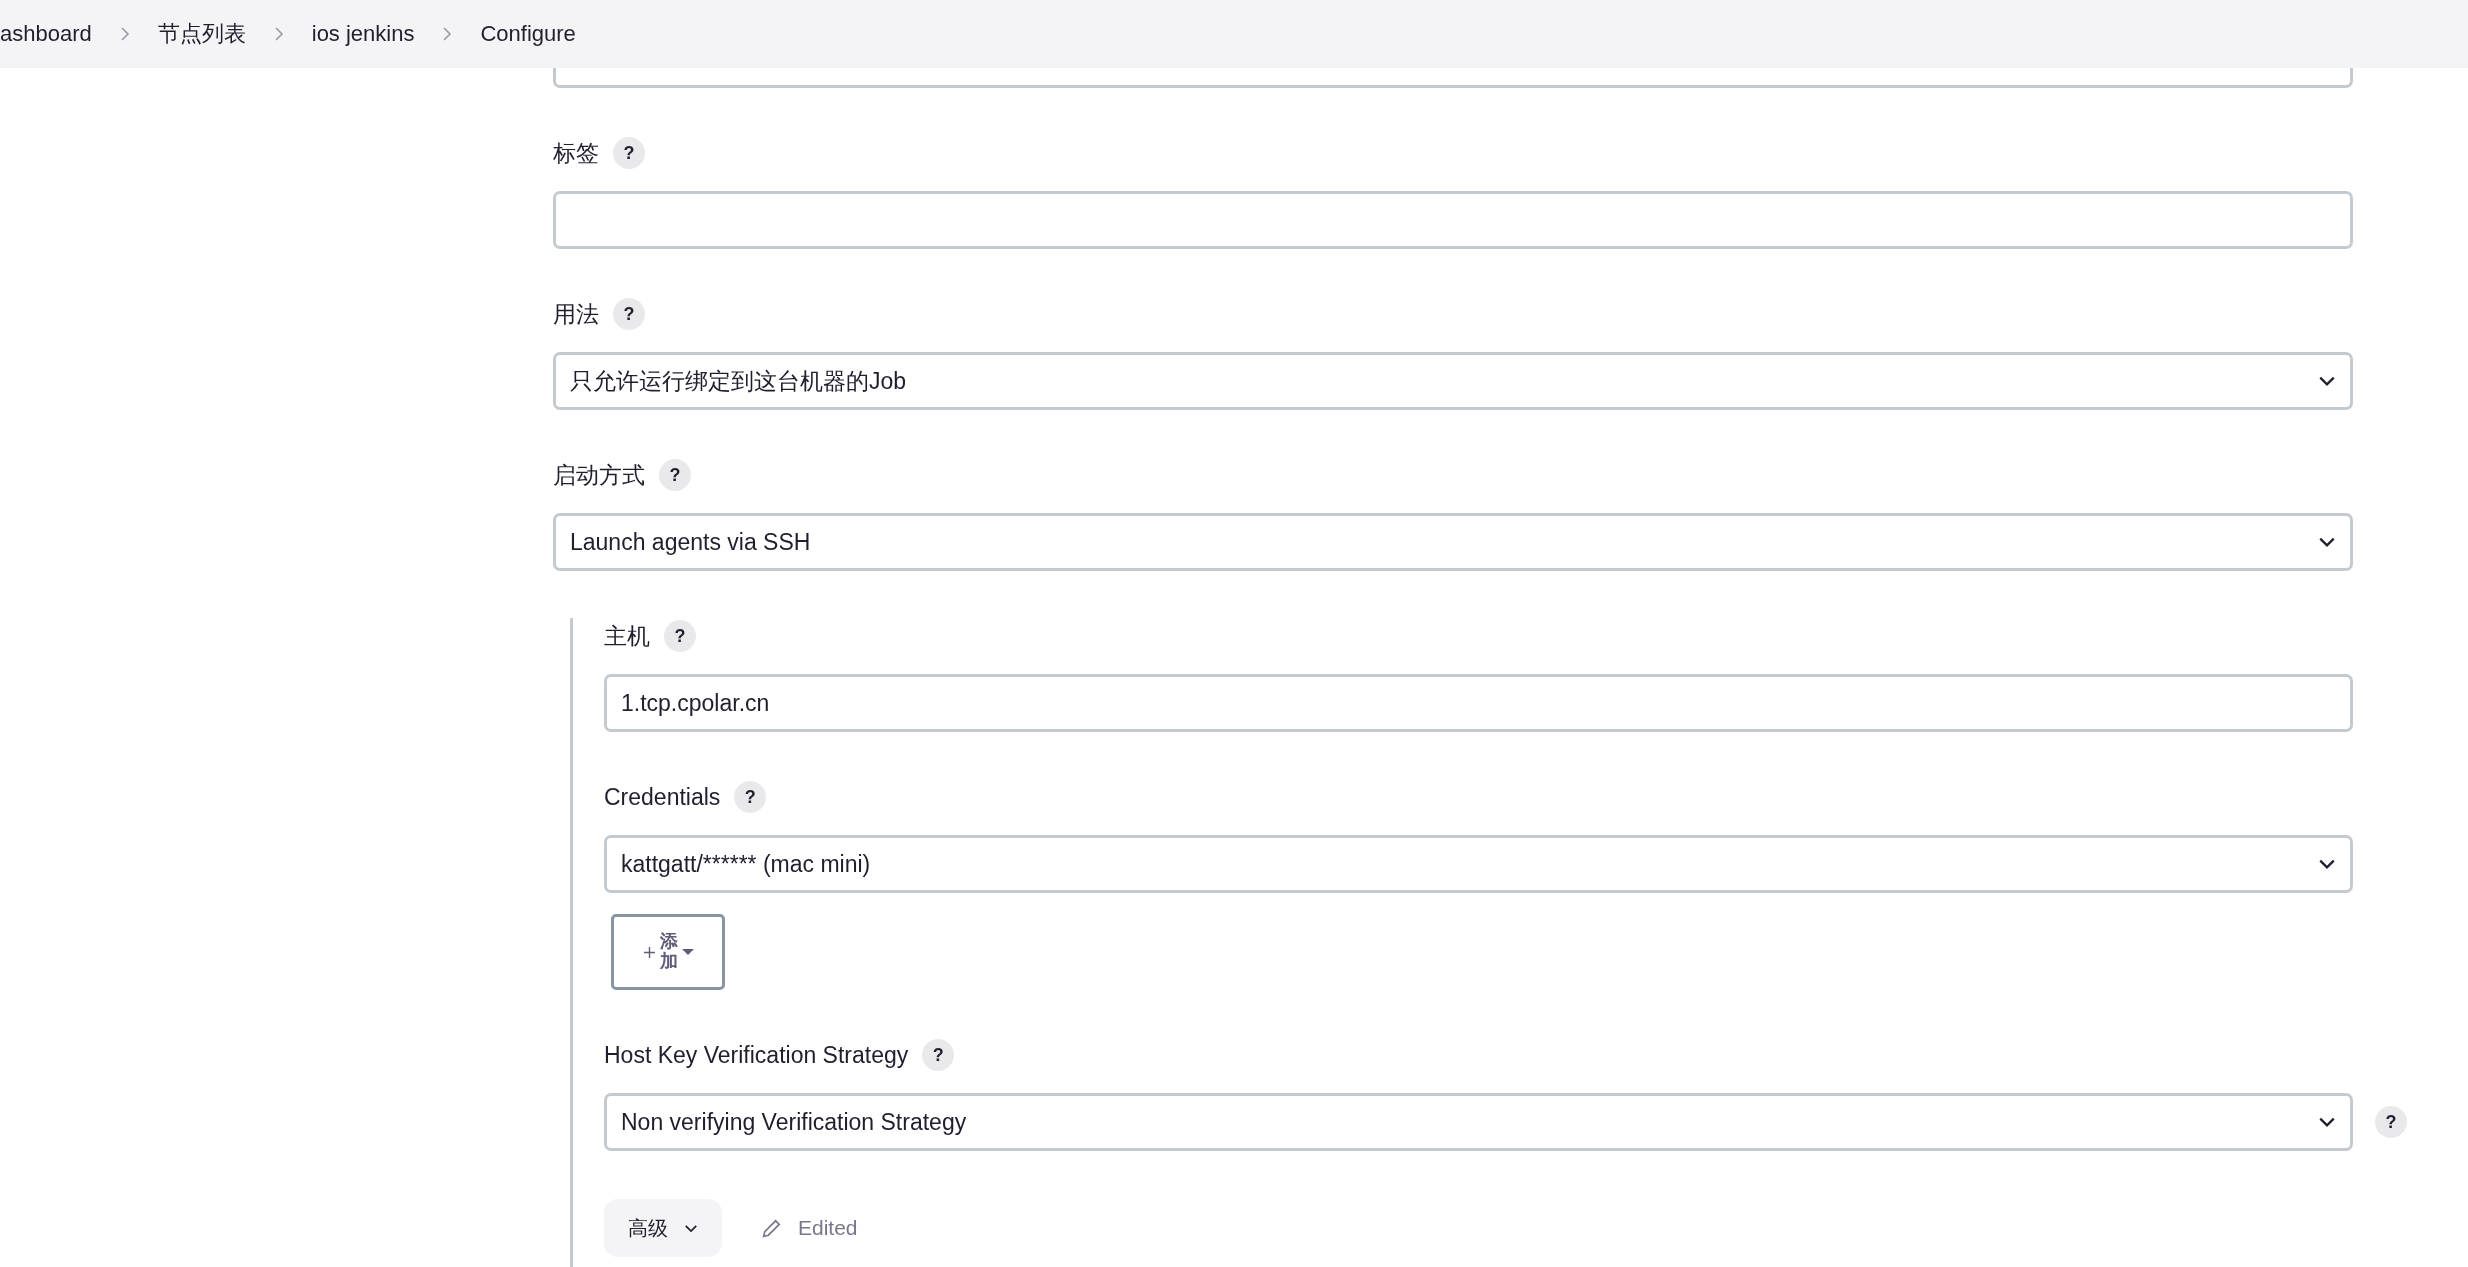  I want to click on field-label: 主机, so click(627, 636).